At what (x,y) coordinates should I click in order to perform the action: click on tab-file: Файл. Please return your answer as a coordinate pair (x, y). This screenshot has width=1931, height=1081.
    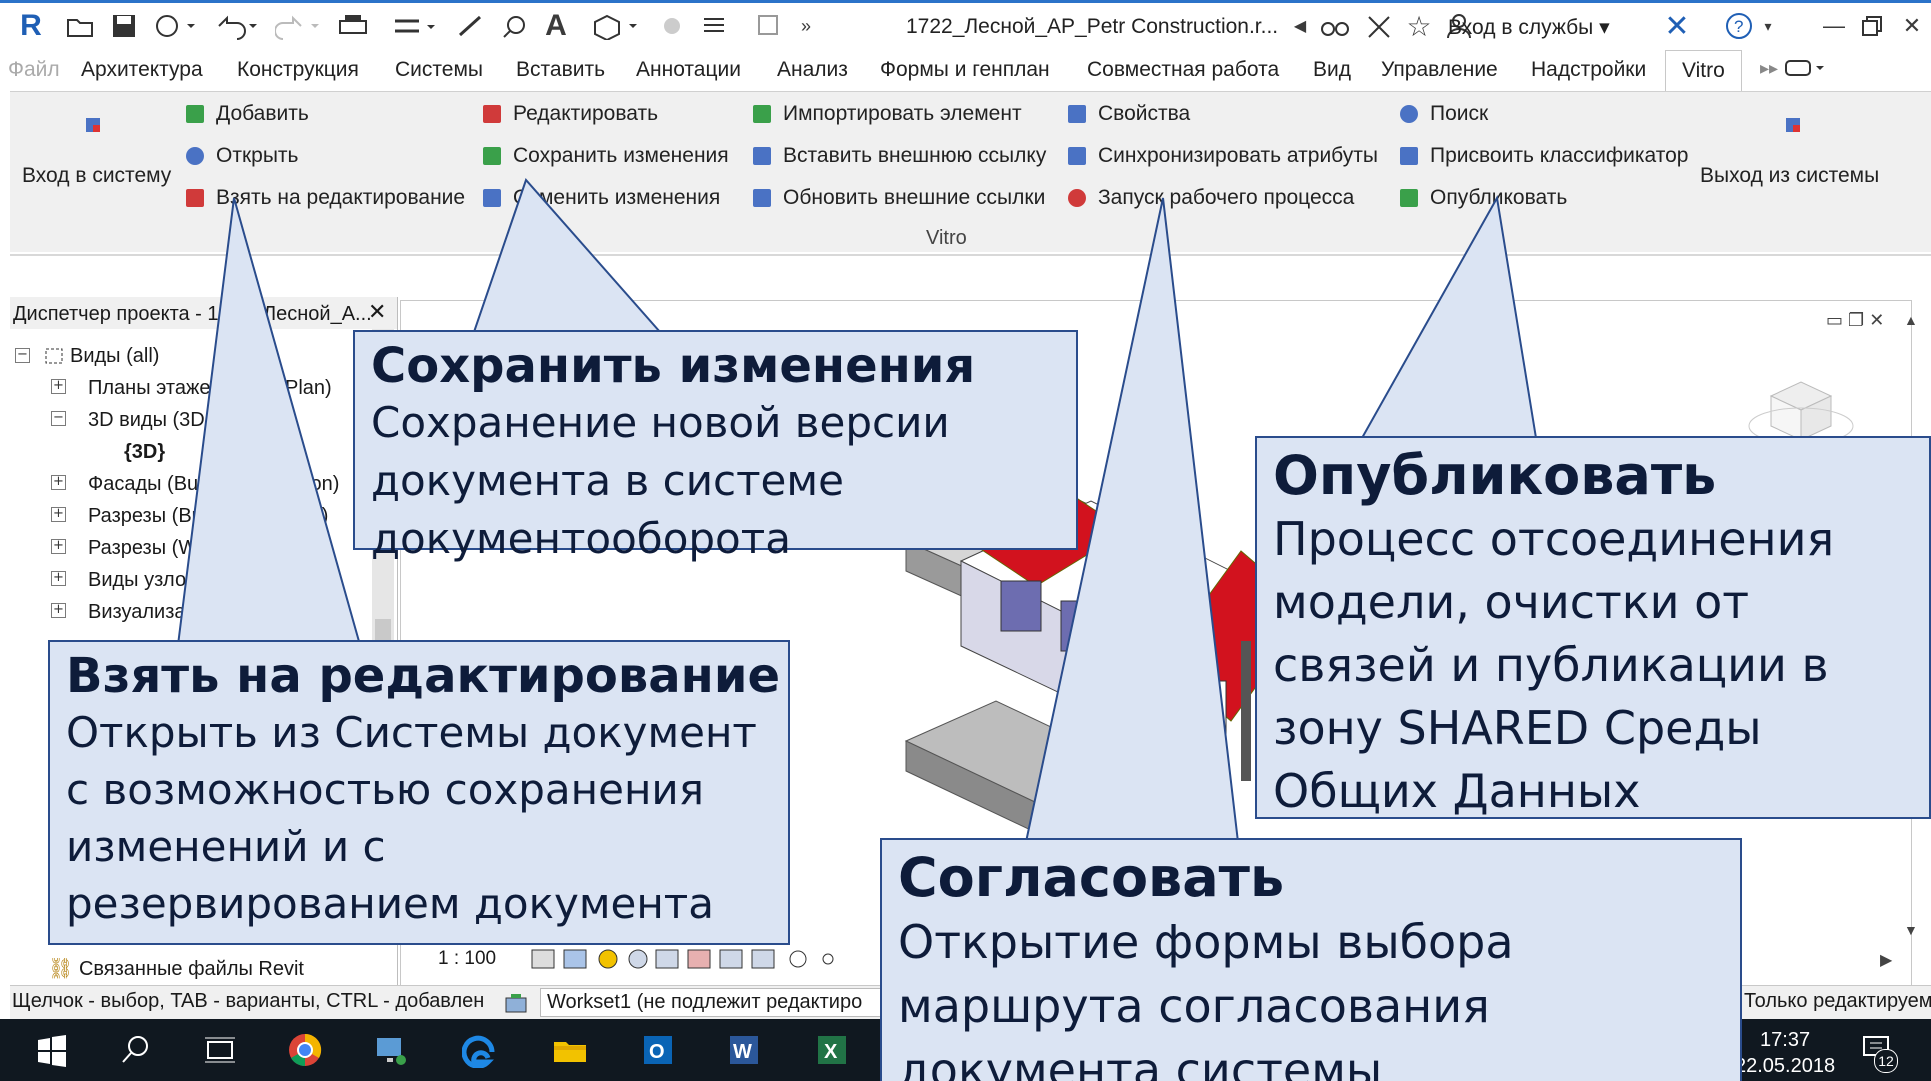
    Looking at the image, I should click on (34, 70).